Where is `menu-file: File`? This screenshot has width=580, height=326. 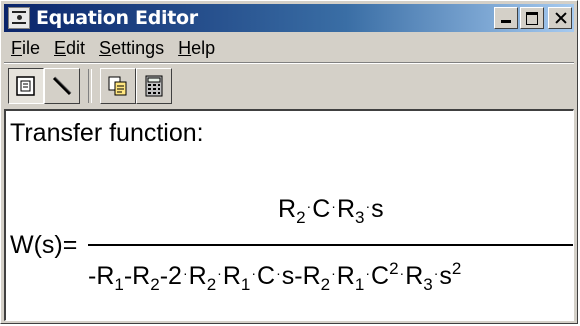
menu-file: File is located at coordinates (25, 48).